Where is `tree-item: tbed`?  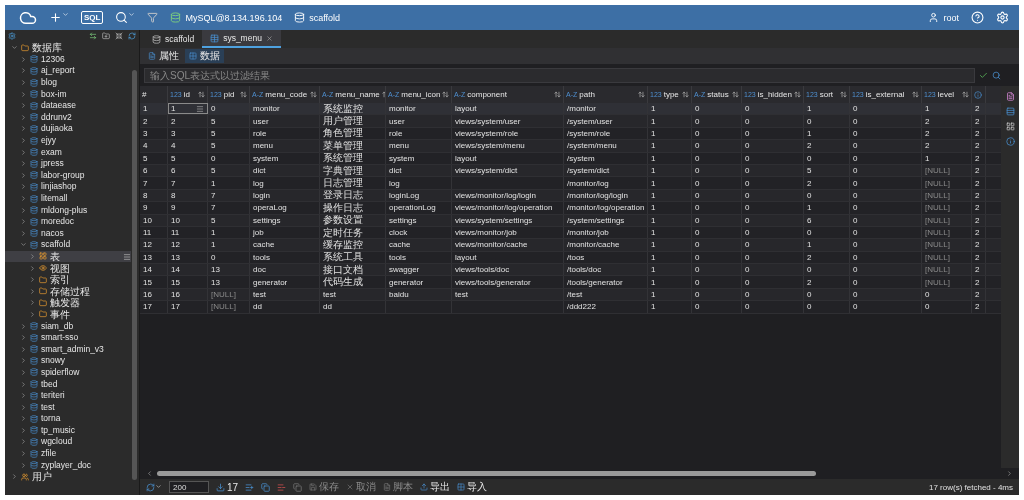 tree-item: tbed is located at coordinates (68, 384).